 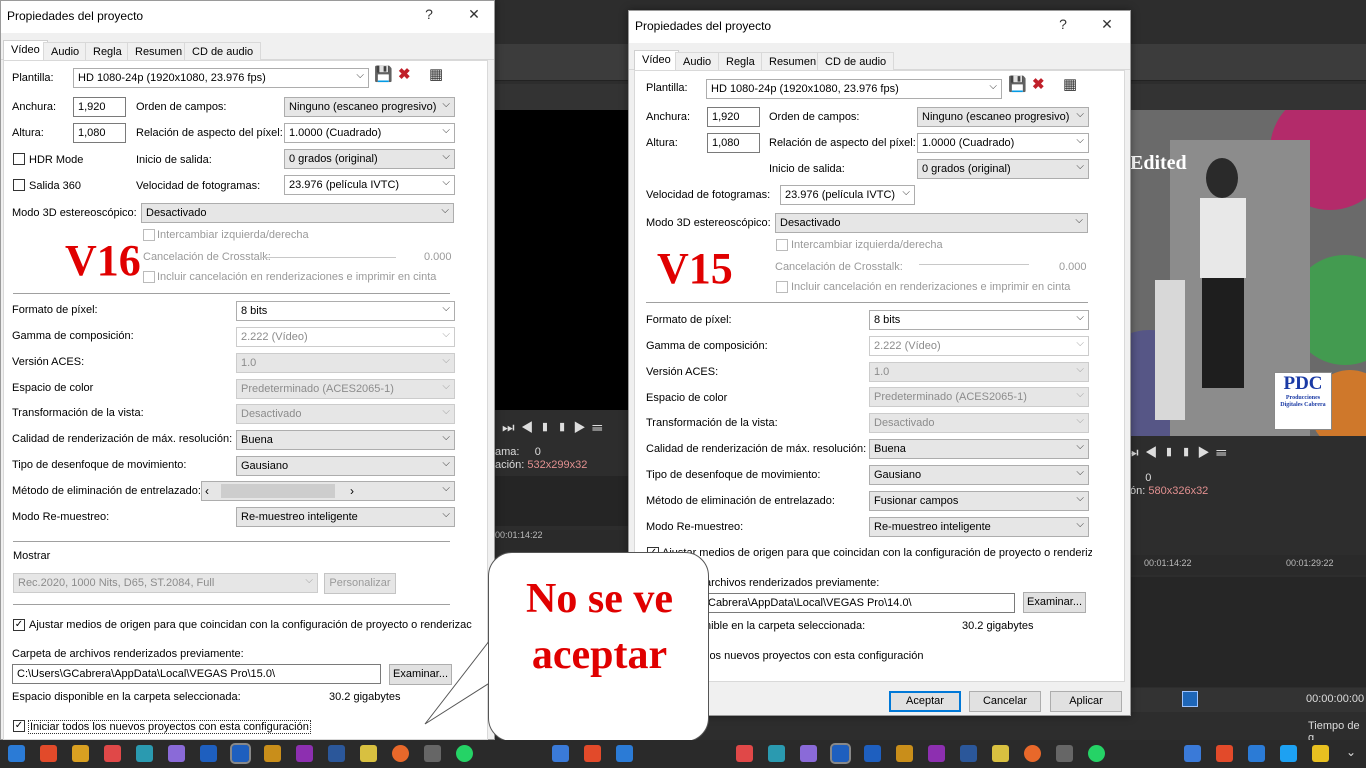 I want to click on snap-icon, so click(x=1190, y=699).